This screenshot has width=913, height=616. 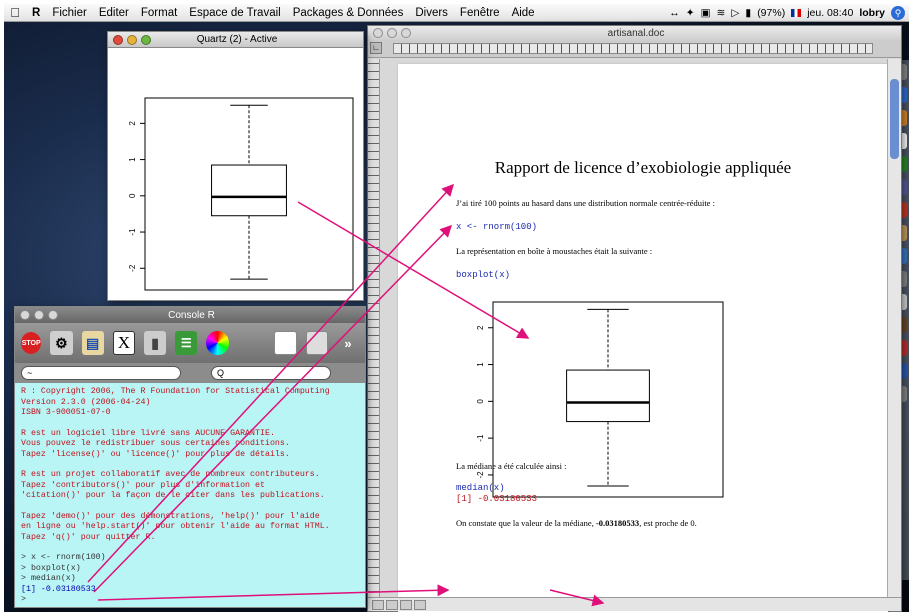 What do you see at coordinates (235, 40) in the screenshot?
I see `quartz-titlebar: Quartz (2) - Active` at bounding box center [235, 40].